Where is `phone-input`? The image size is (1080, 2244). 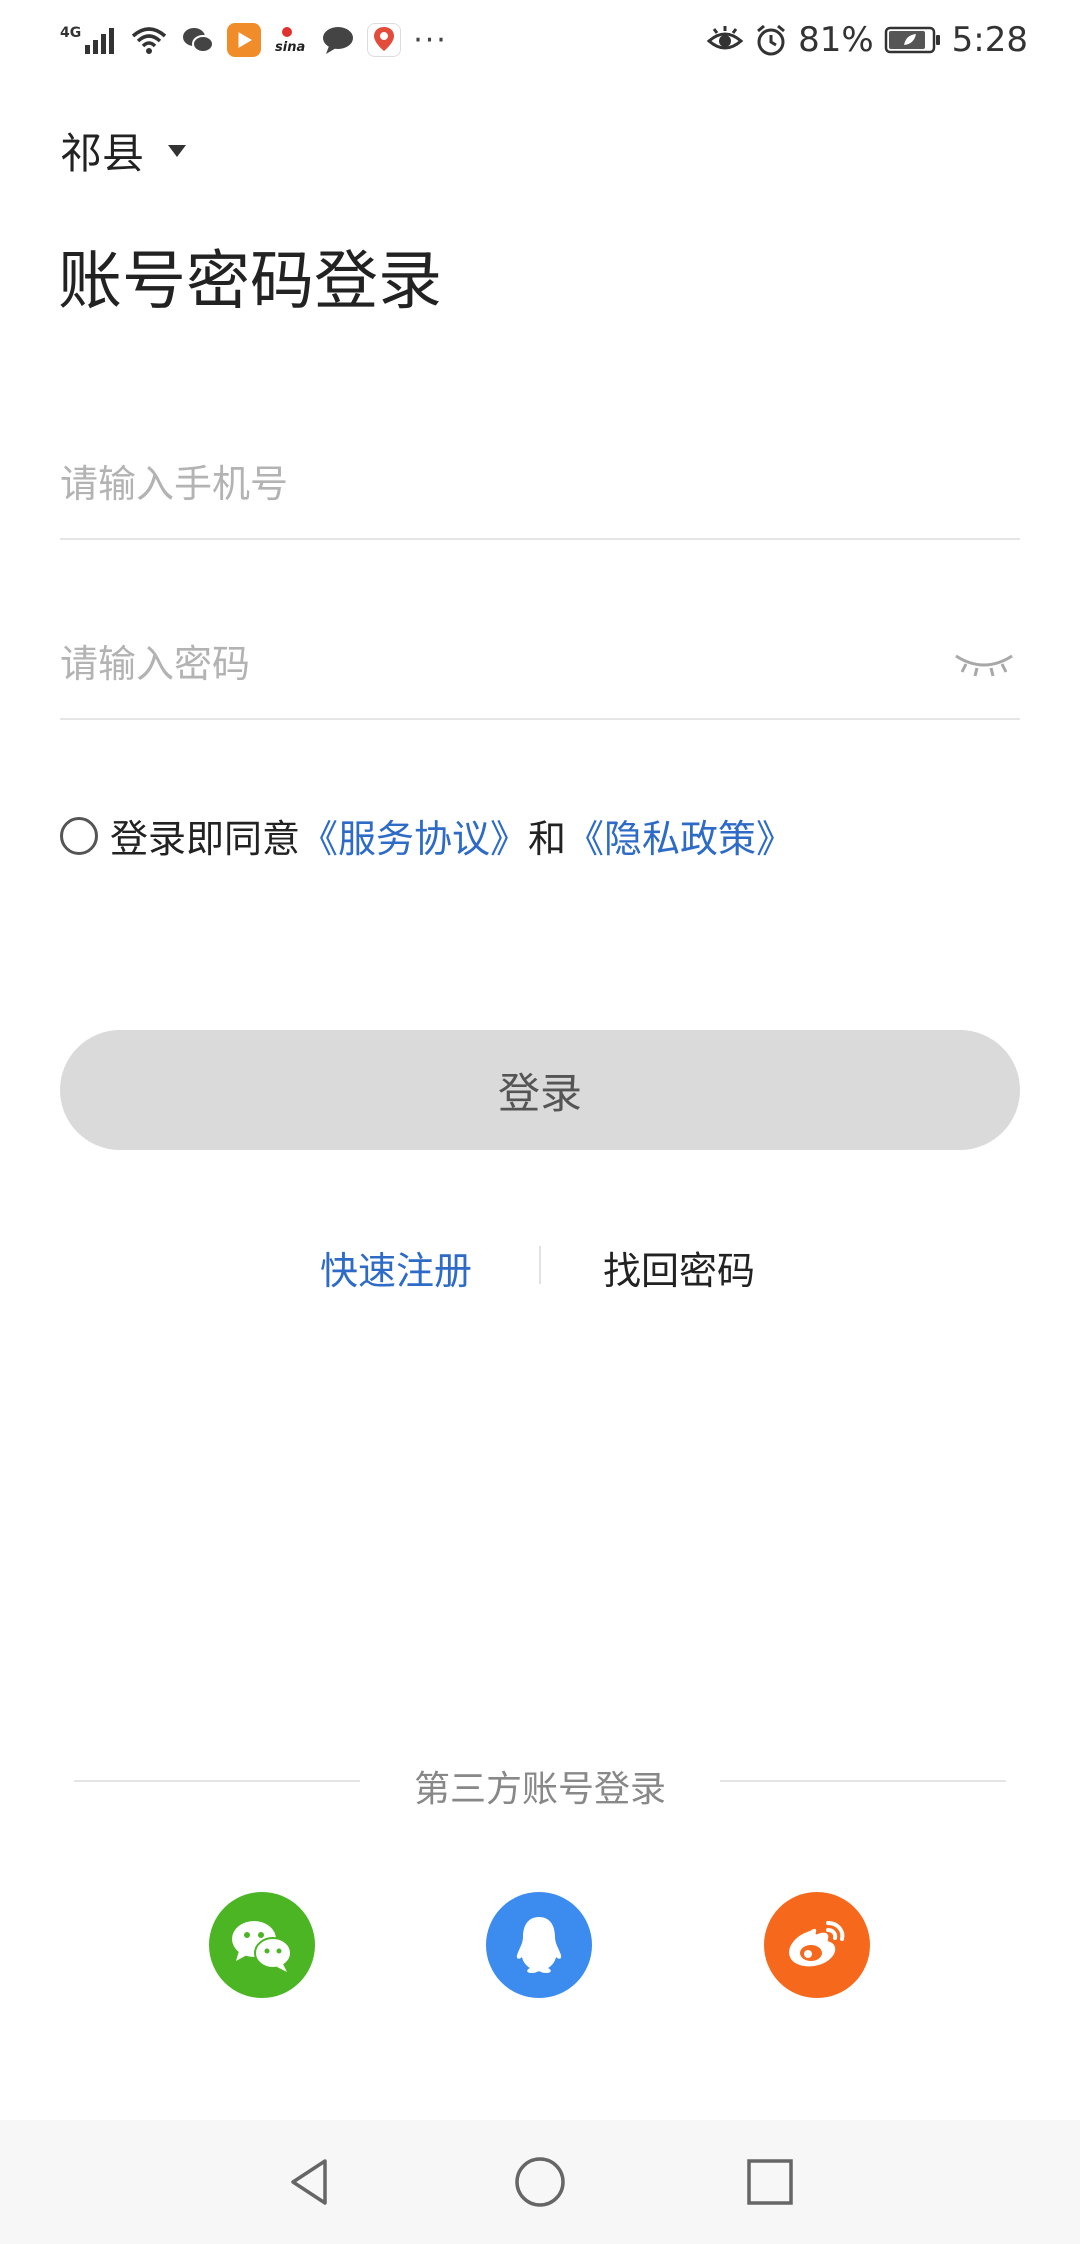
phone-input is located at coordinates (540, 484).